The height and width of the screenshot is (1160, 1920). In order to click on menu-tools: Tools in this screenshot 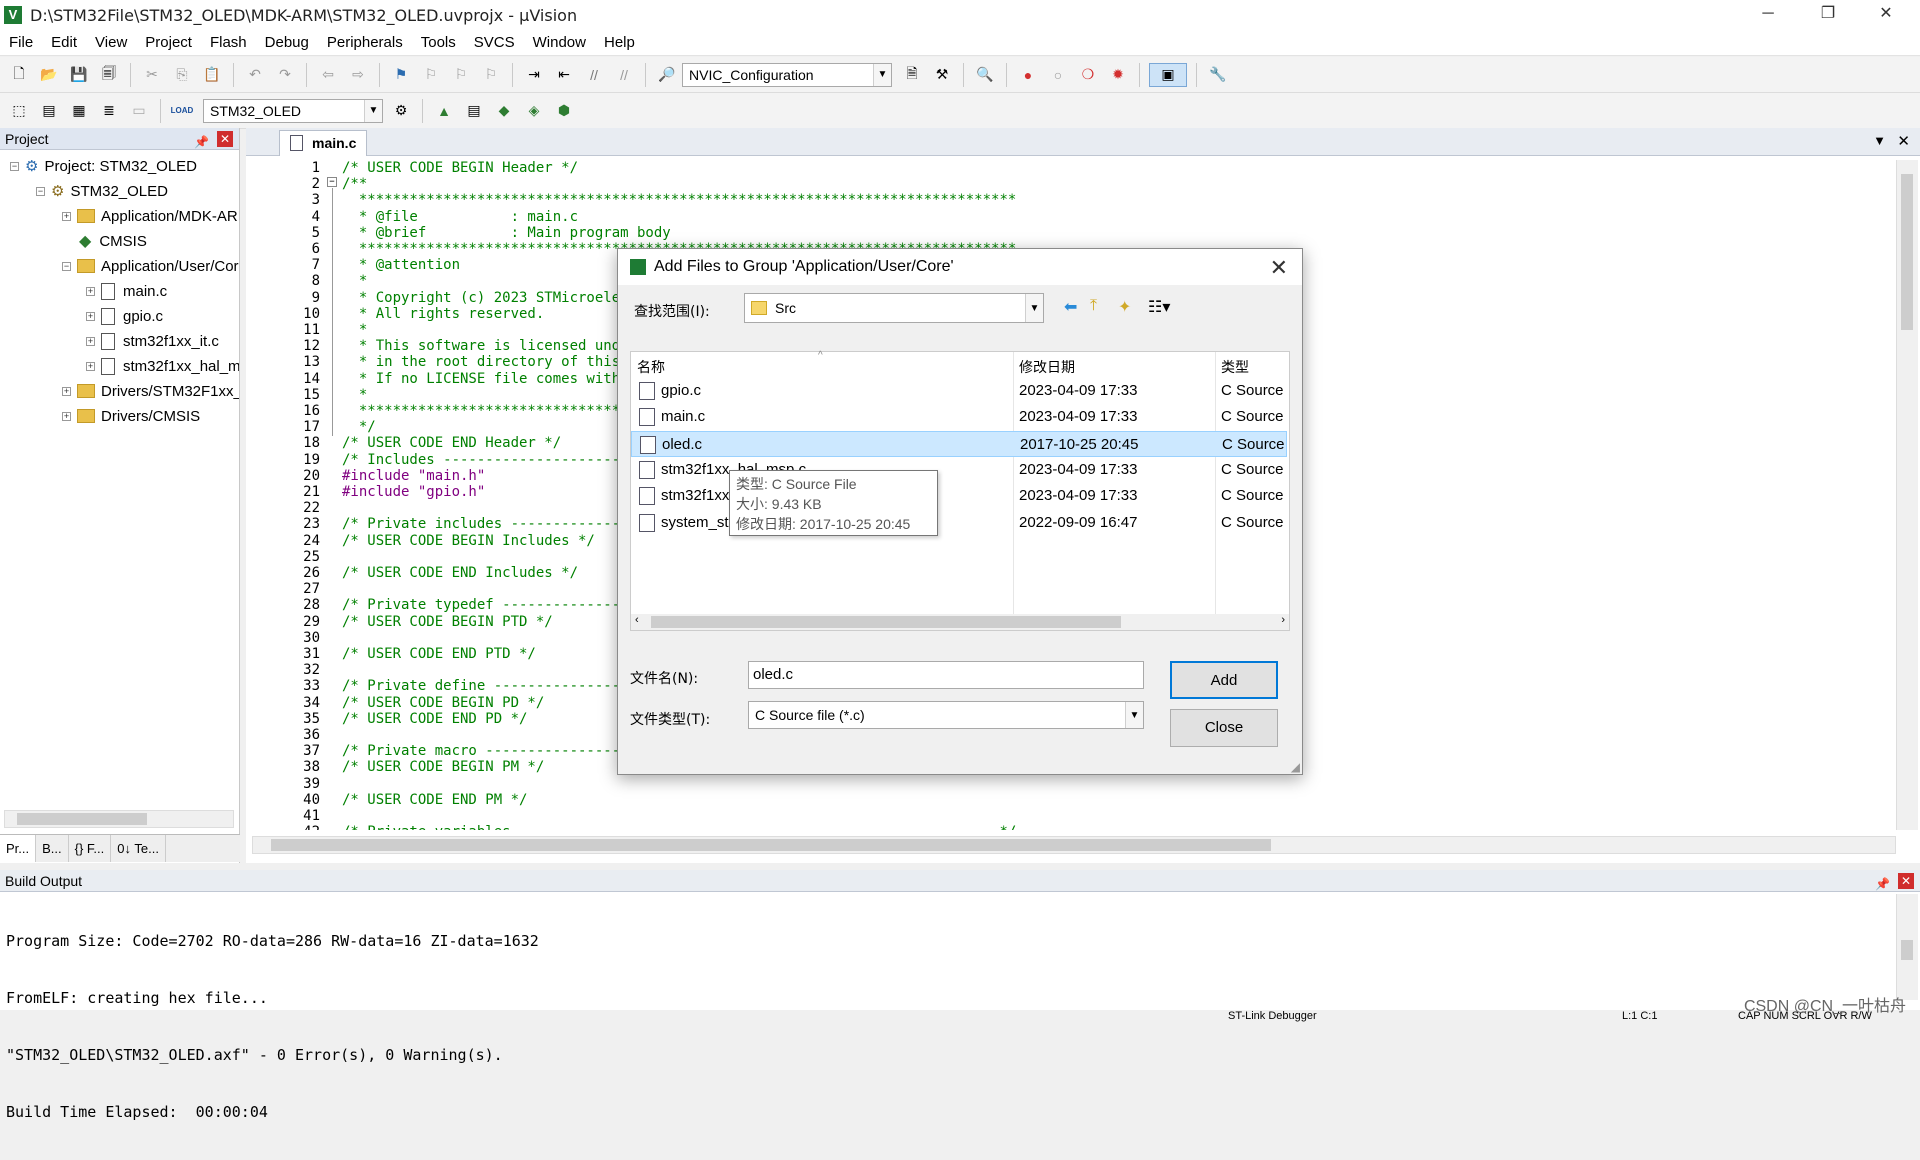, I will do `click(438, 42)`.